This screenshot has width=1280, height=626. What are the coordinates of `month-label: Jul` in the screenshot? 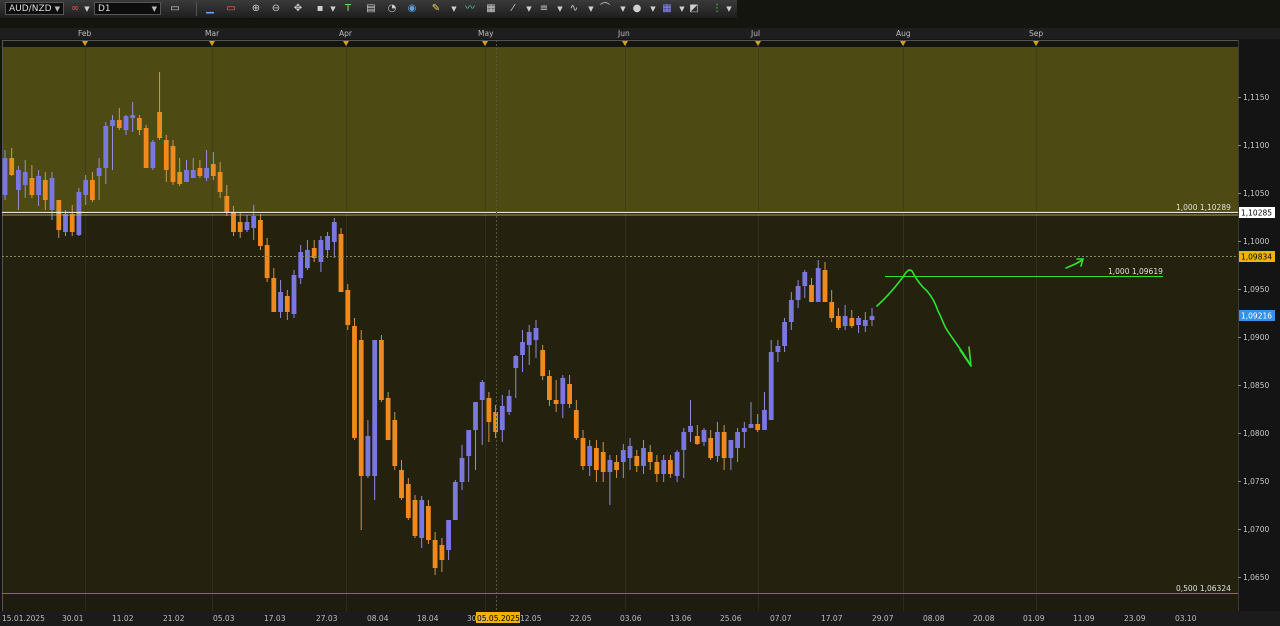 It's located at (755, 33).